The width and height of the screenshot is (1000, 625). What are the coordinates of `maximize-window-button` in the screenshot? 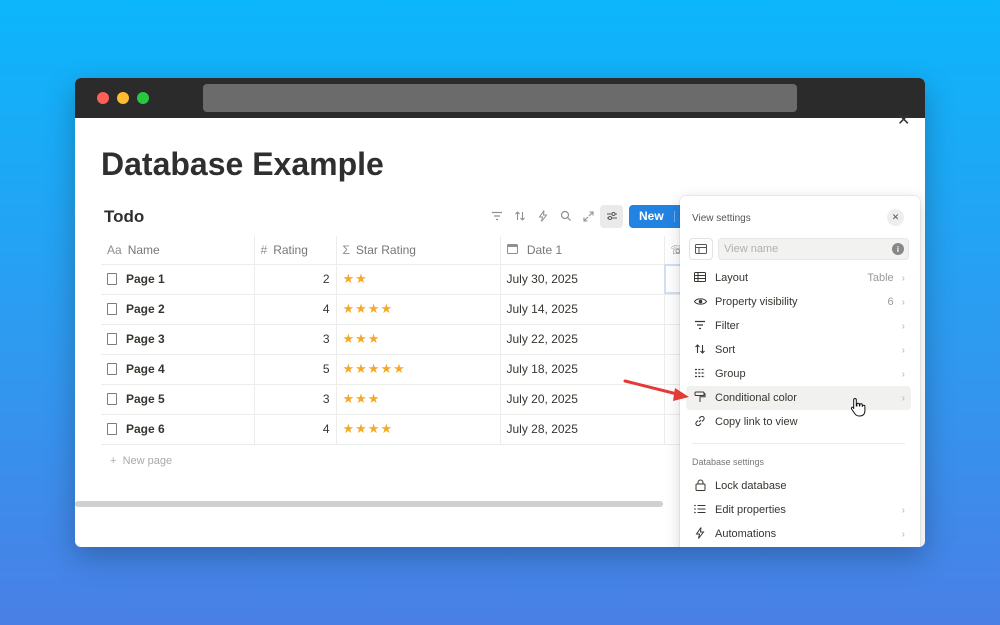 It's located at (143, 98).